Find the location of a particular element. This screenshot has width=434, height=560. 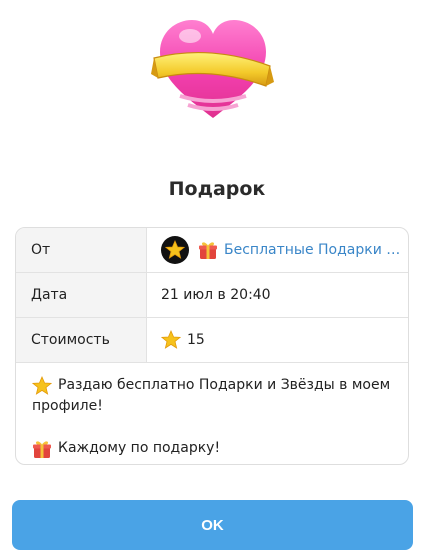

row-date: Дата 21 июл в 20:40 is located at coordinates (212, 295).